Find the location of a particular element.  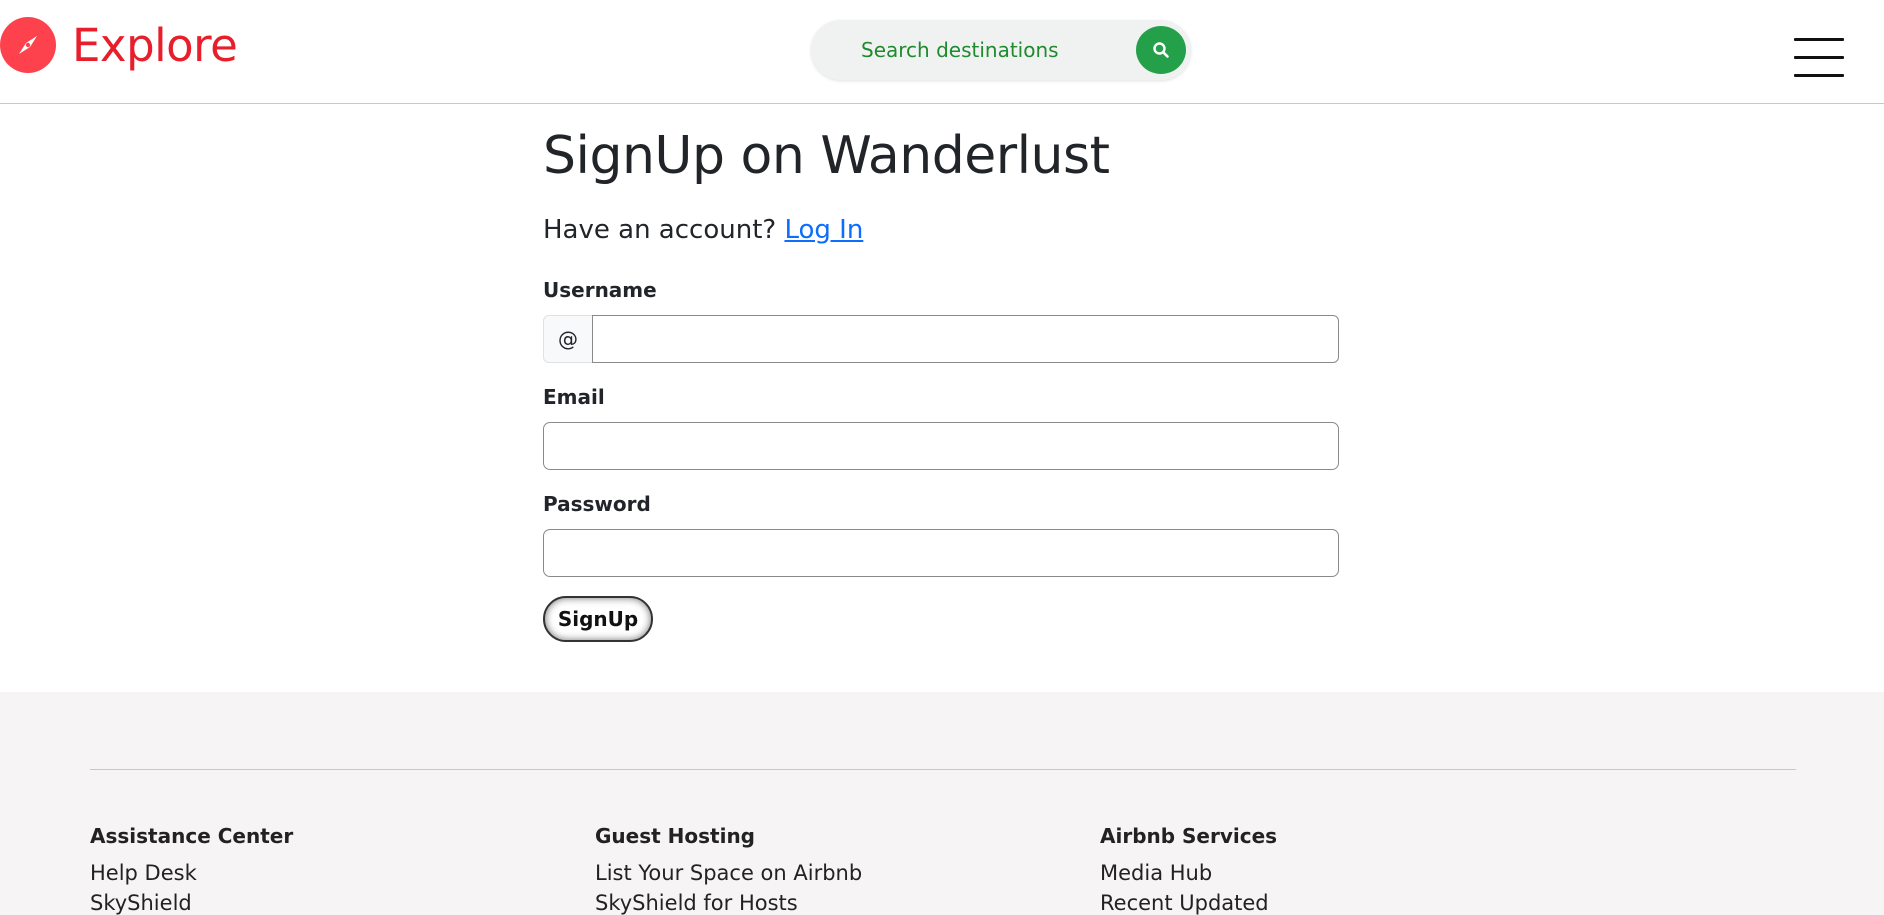

search-button is located at coordinates (1161, 50).